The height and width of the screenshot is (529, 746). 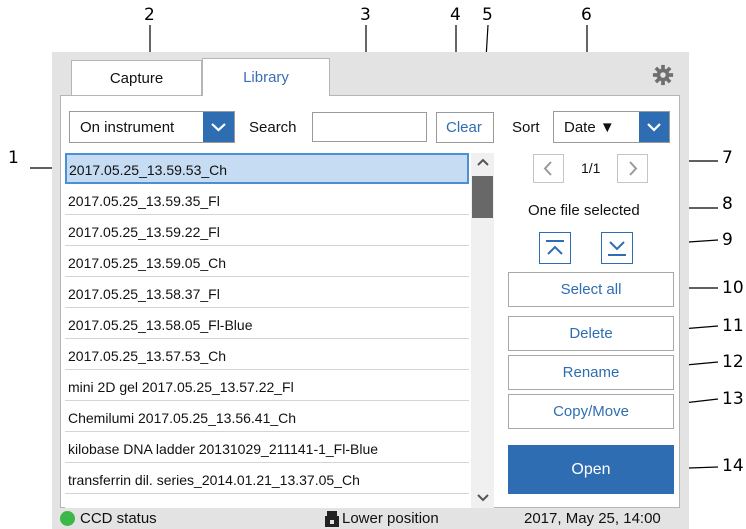 I want to click on rename-button: Rename, so click(x=591, y=372).